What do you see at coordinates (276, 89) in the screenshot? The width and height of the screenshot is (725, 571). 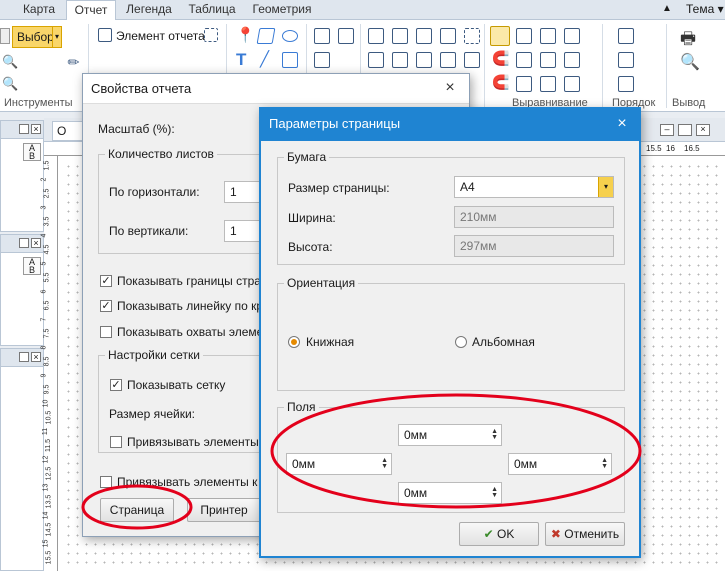 I see `dialog-title: Свойства отчета` at bounding box center [276, 89].